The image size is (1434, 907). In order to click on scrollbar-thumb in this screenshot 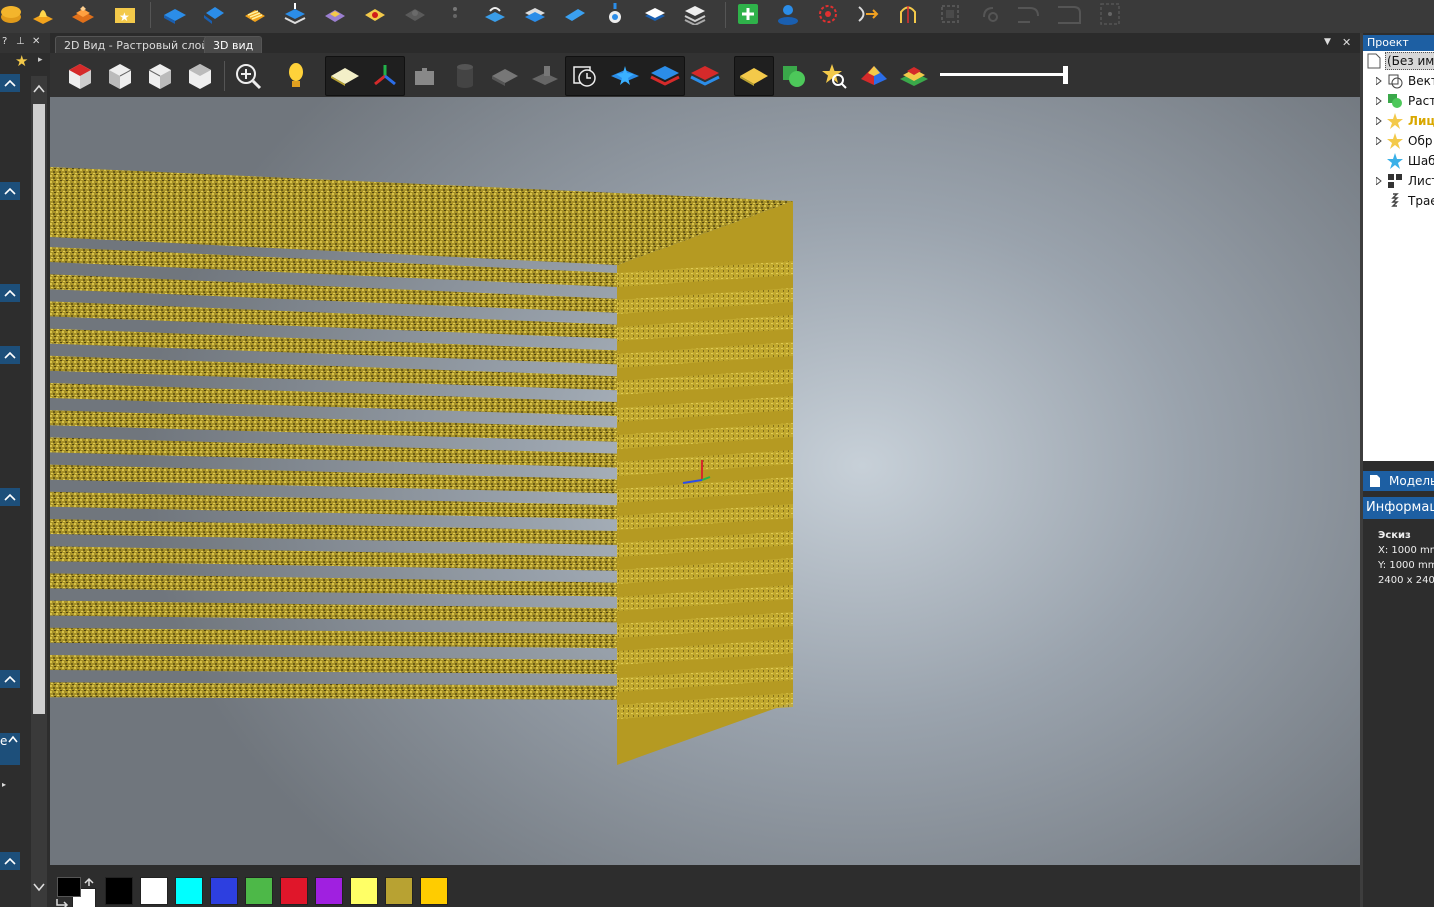, I will do `click(39, 409)`.